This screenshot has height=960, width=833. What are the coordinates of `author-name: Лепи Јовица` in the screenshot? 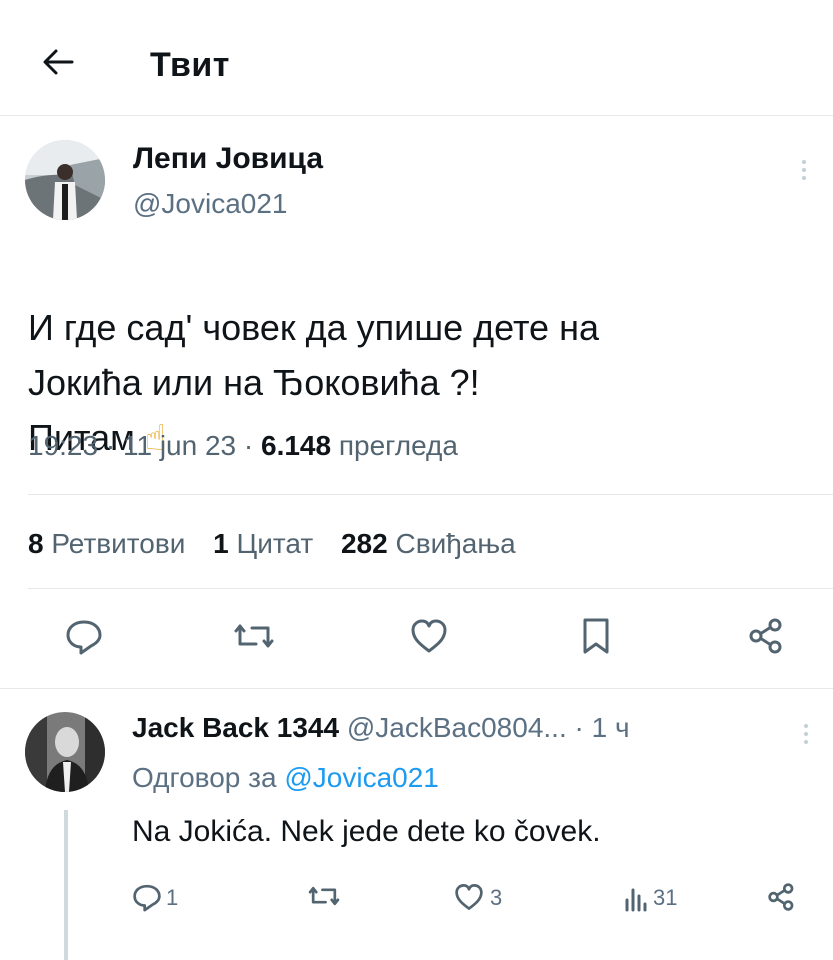 It's located at (228, 159).